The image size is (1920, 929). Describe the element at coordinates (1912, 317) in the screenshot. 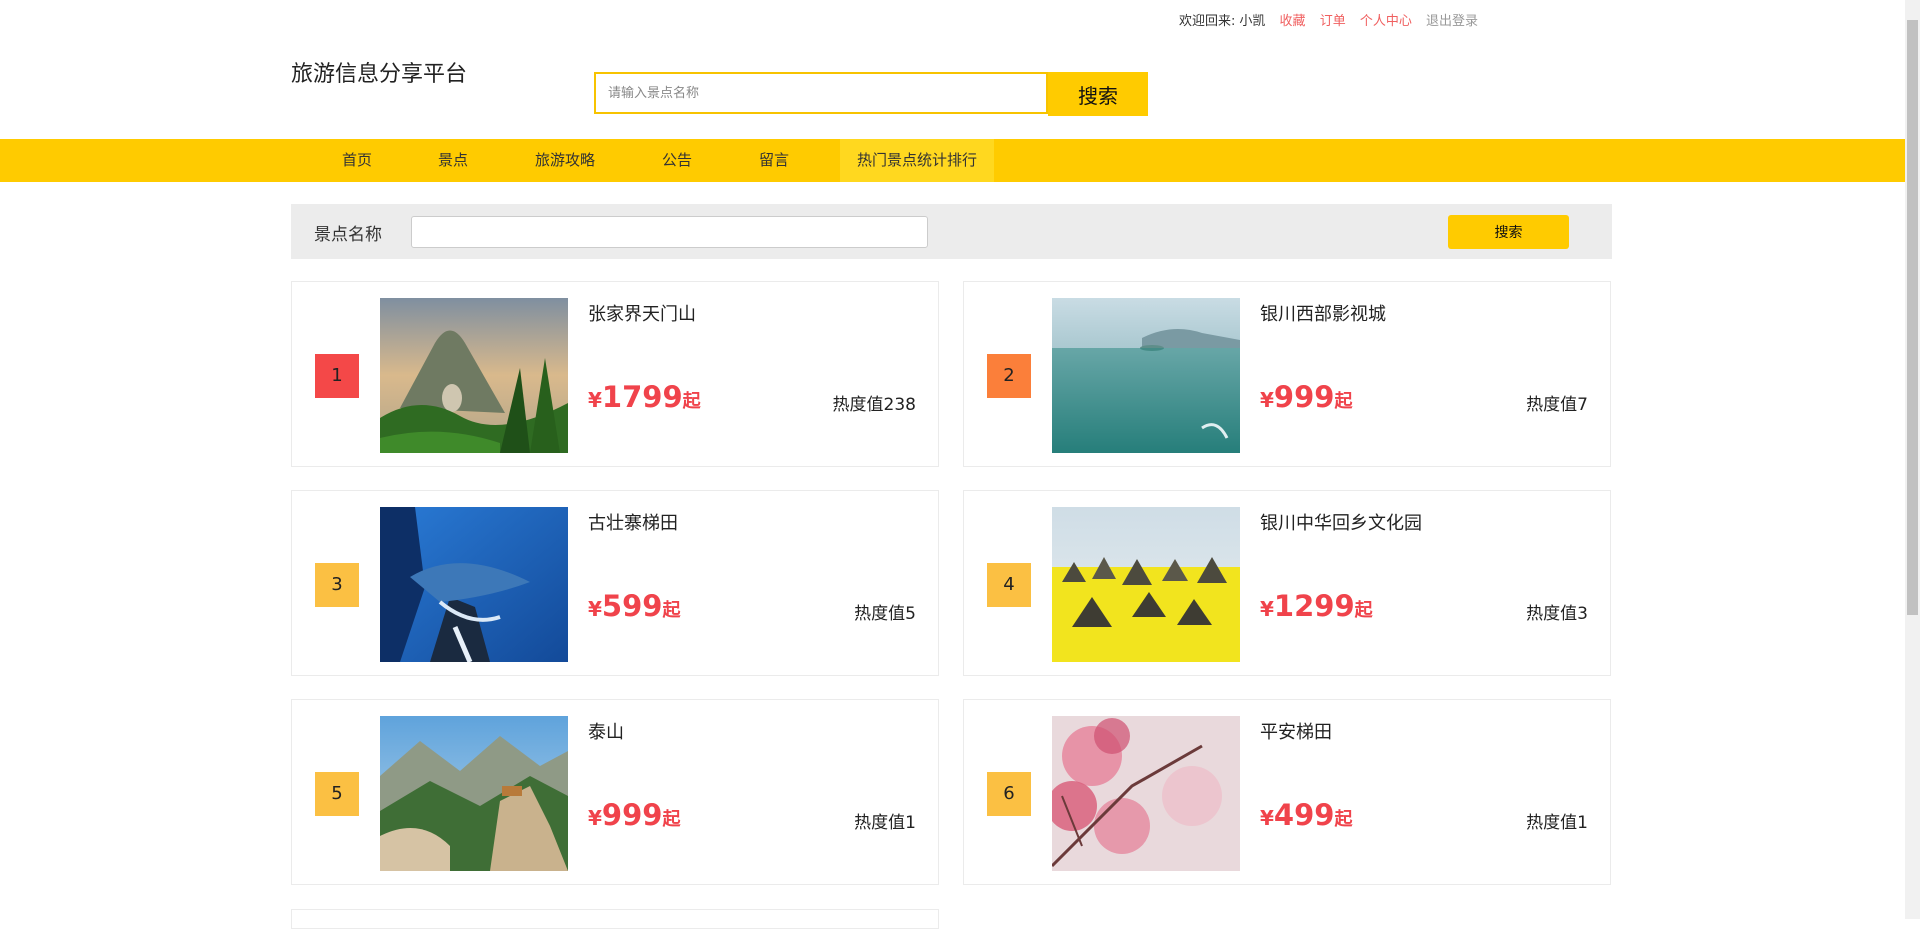

I see `scrollbar-thumb` at that location.